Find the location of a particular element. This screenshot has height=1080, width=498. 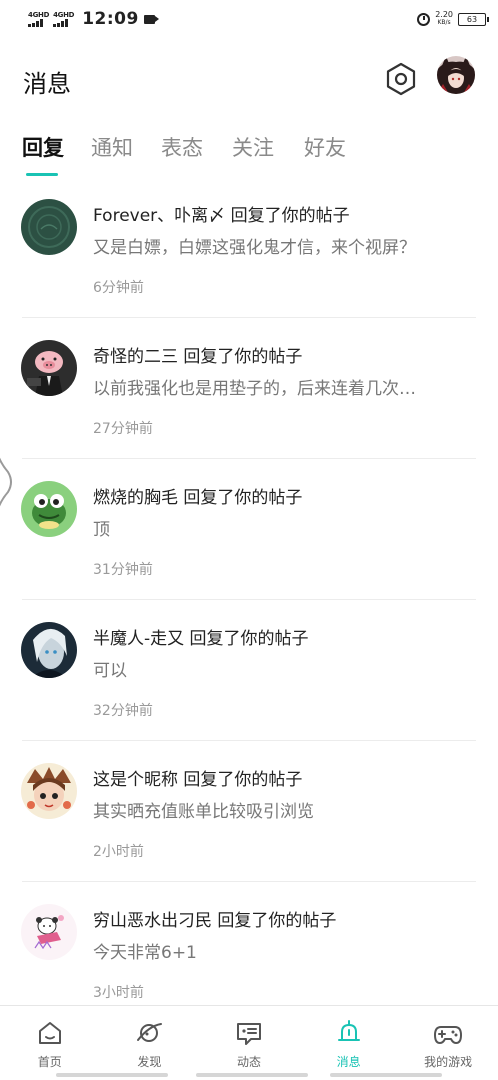

tab-reply: 回复 is located at coordinates (43, 147).